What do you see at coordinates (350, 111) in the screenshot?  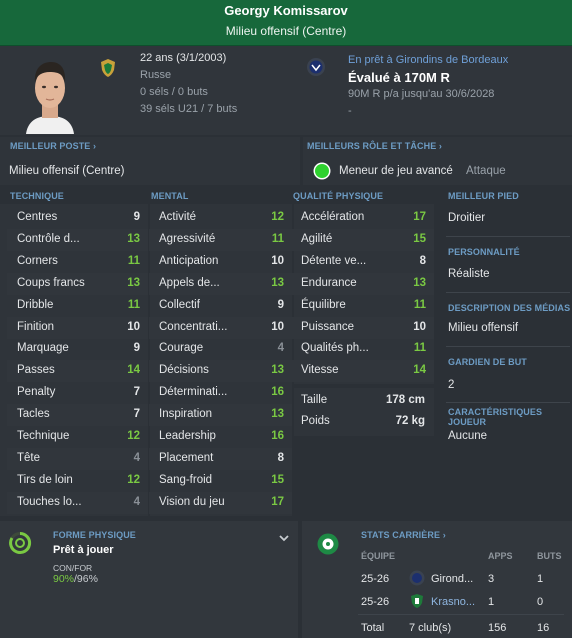 I see `placeholder-dash: -` at bounding box center [350, 111].